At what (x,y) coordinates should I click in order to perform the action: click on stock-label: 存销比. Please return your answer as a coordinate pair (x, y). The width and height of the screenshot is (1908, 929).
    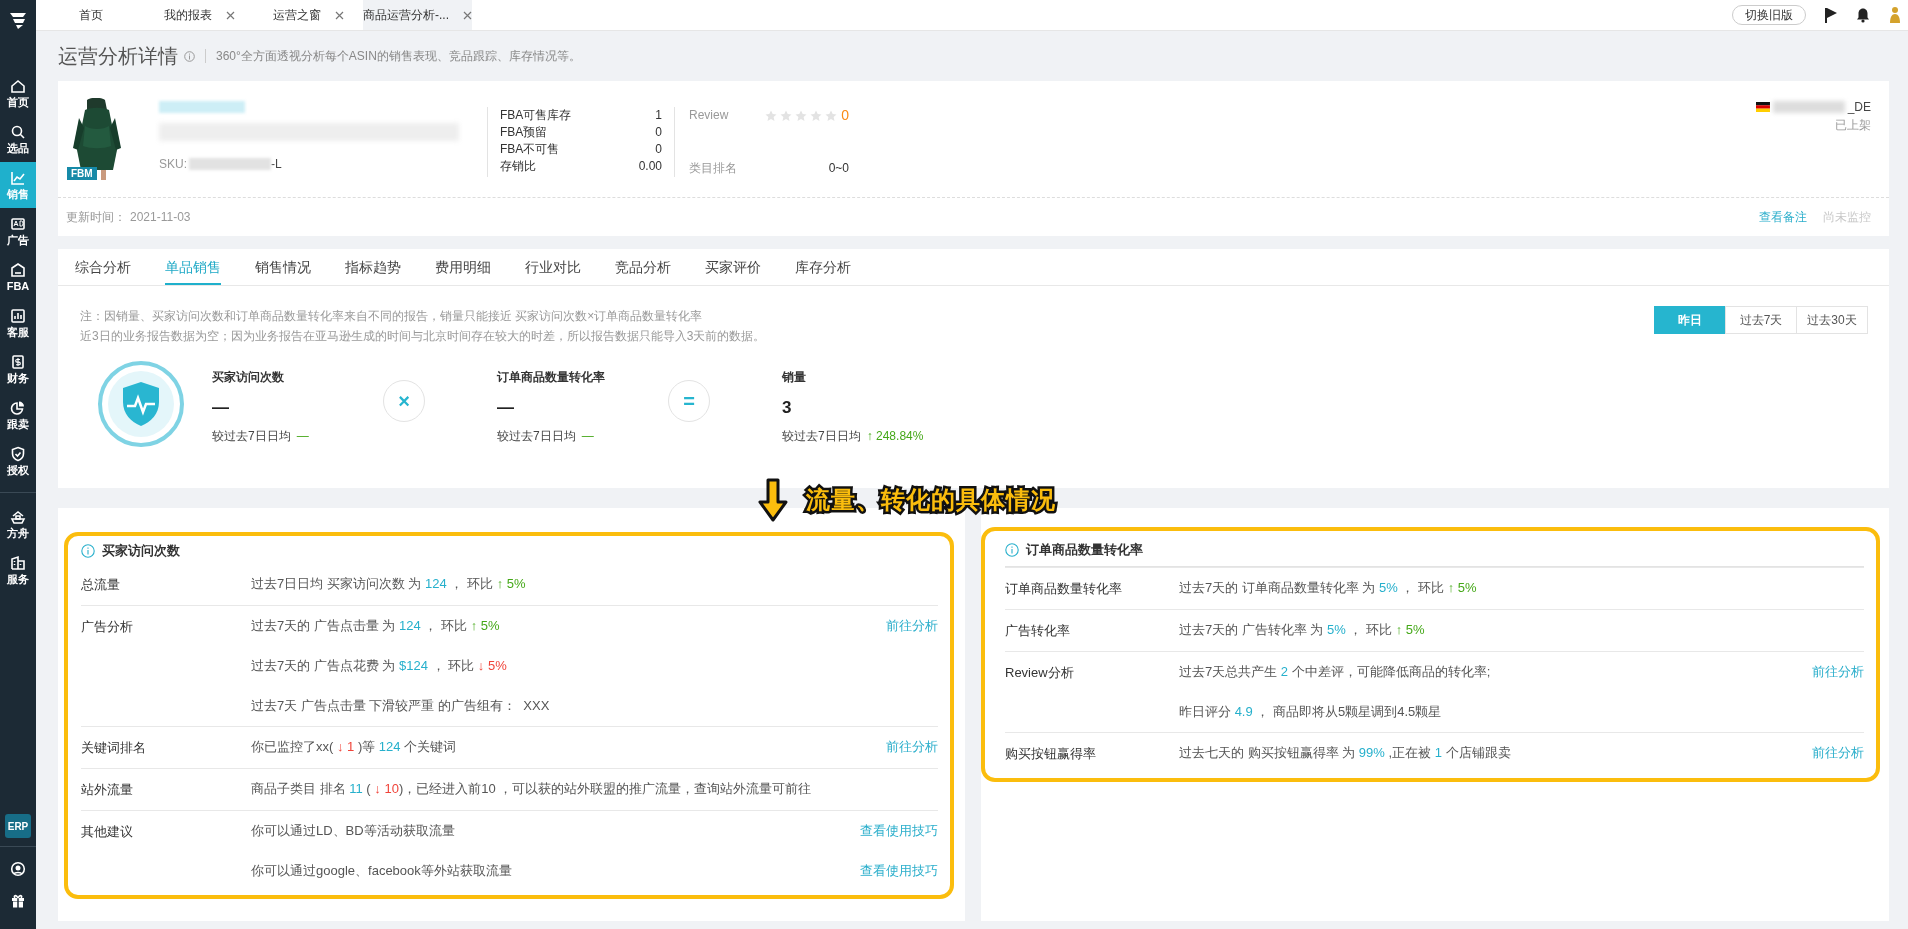
    Looking at the image, I should click on (518, 166).